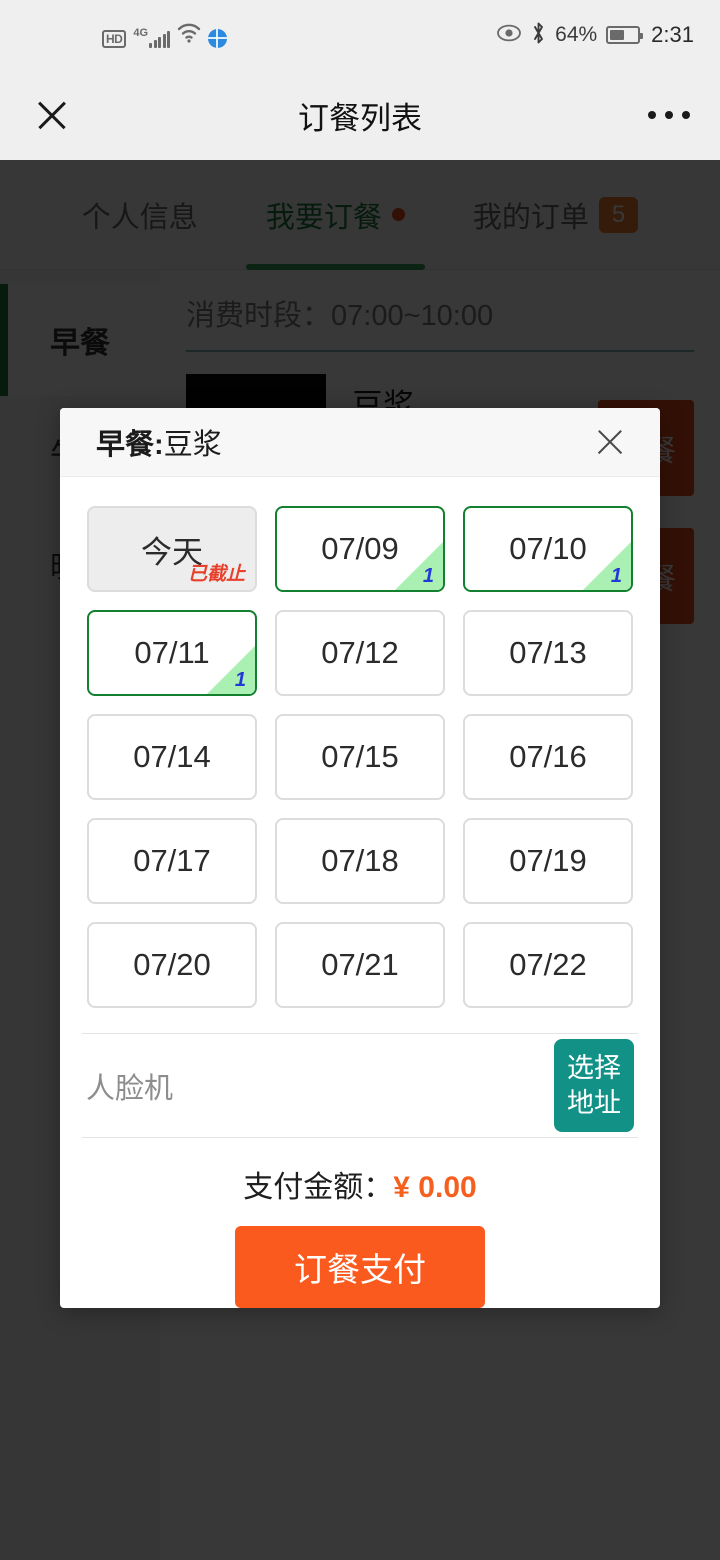  What do you see at coordinates (576, 34) in the screenshot?
I see `battery-percent: 64%` at bounding box center [576, 34].